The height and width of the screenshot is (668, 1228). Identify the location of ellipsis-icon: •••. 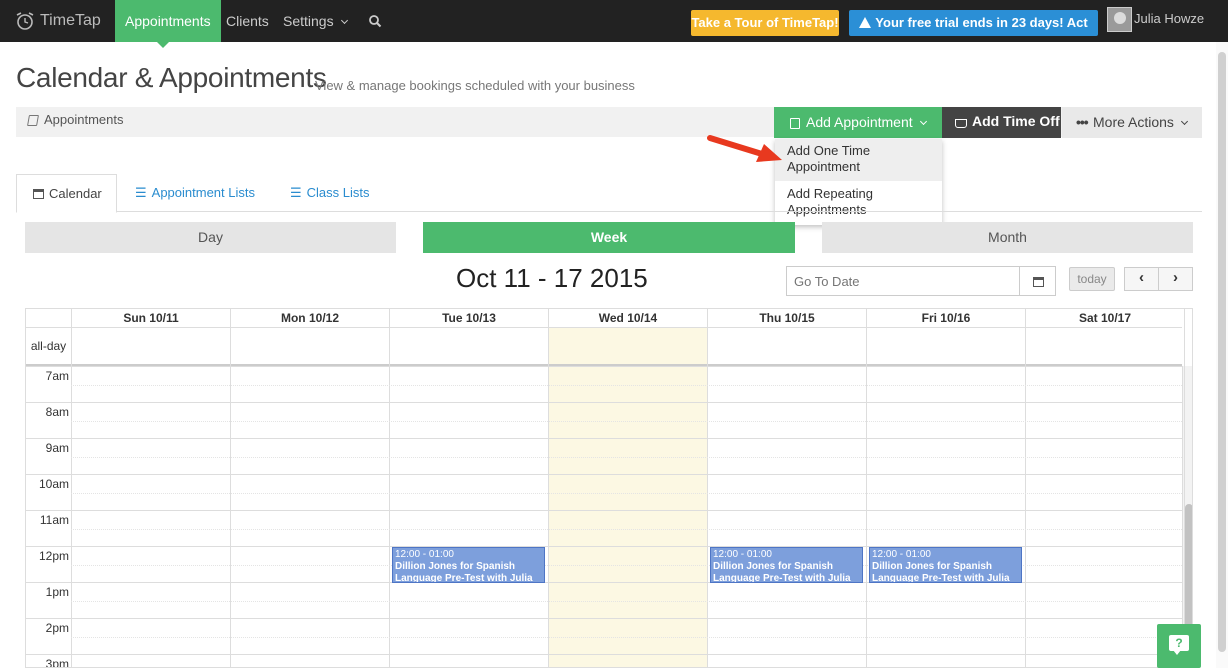
(1082, 122).